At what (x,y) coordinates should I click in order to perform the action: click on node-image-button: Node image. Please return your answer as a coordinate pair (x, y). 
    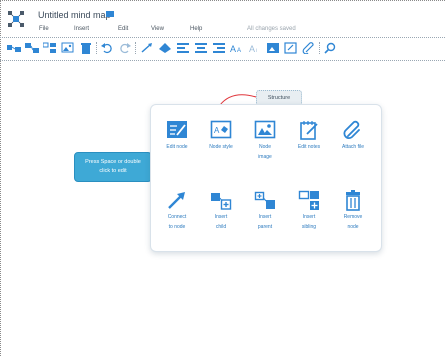
    Looking at the image, I should click on (265, 139).